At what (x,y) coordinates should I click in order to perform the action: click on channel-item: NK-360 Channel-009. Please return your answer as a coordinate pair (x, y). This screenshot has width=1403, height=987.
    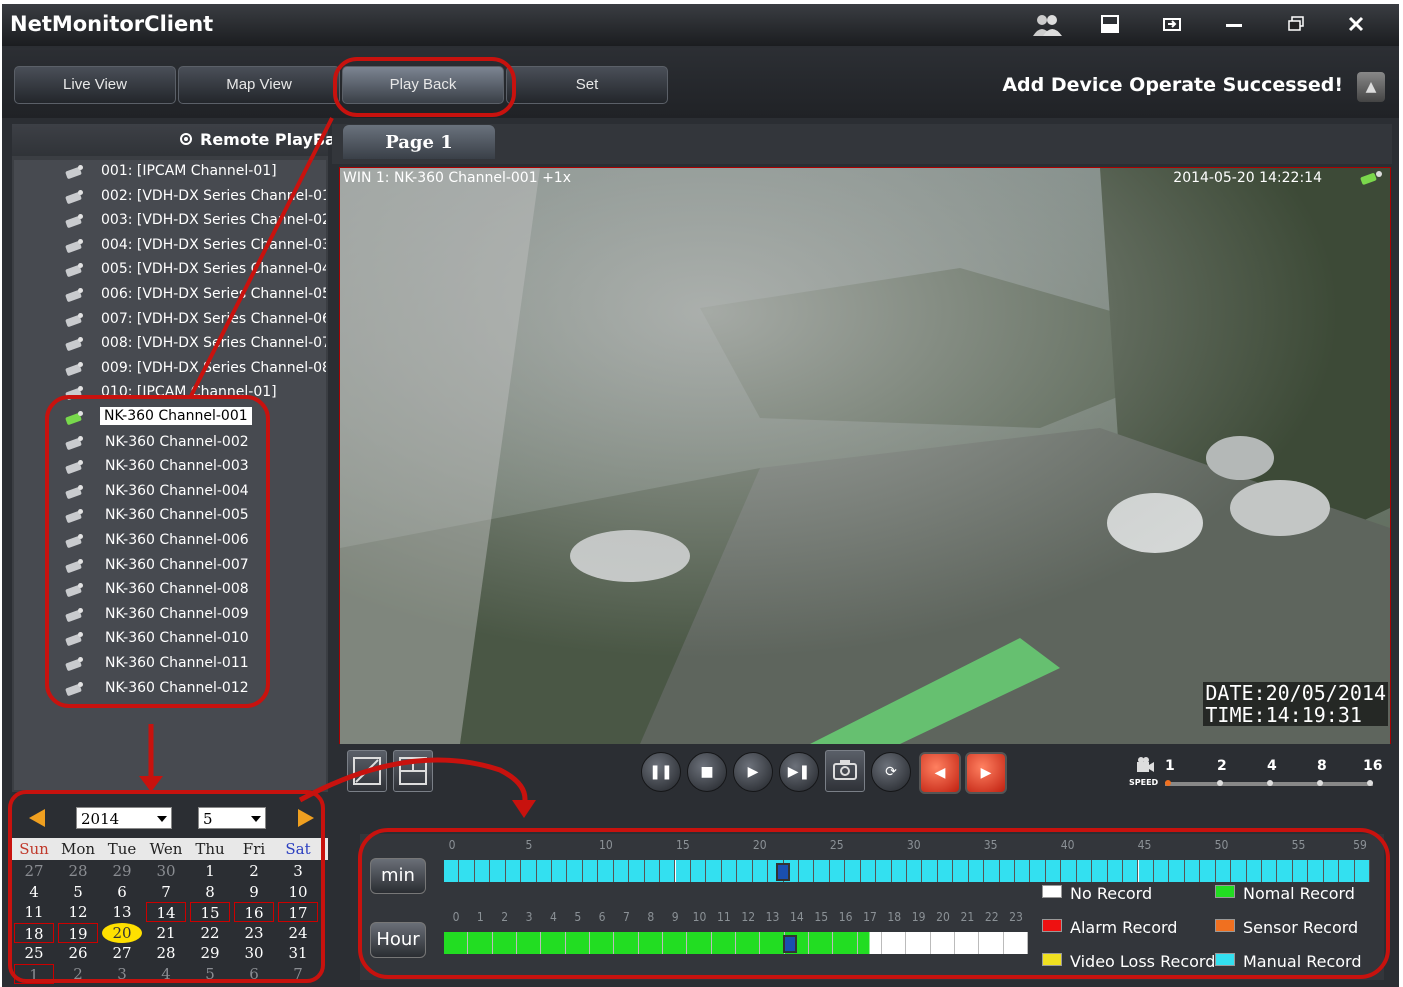
    Looking at the image, I should click on (170, 616).